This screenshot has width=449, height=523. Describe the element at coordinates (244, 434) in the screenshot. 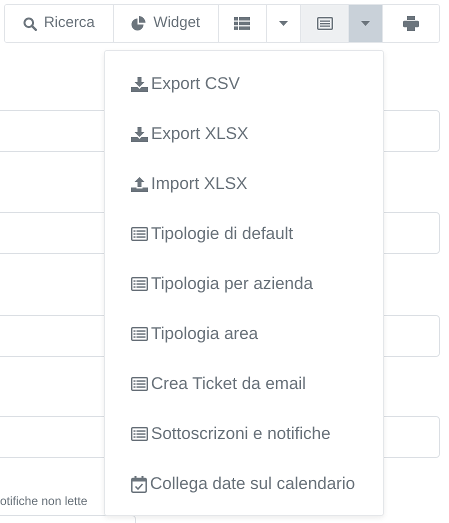

I see `menu-item: Sottoscrizoni e notifiche` at that location.